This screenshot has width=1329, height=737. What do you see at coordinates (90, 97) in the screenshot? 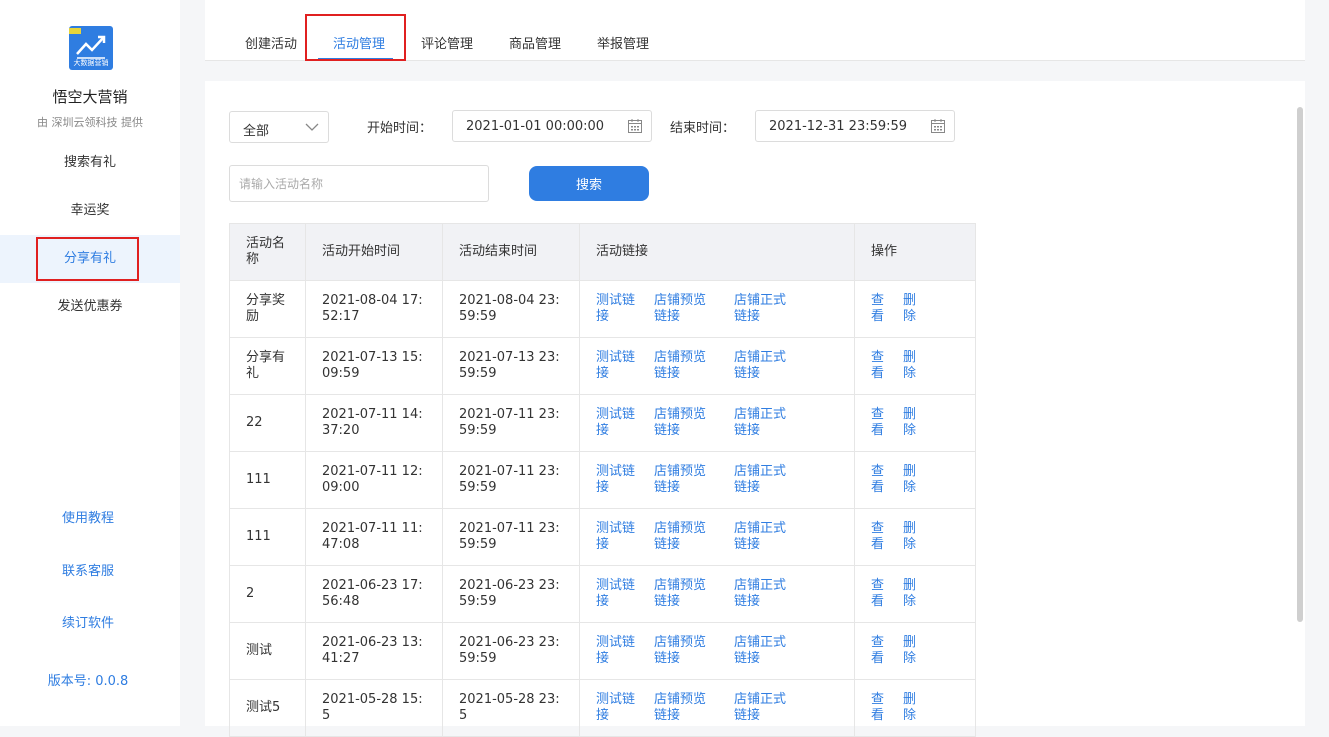
I see `app-name: 悟空大营销` at bounding box center [90, 97].